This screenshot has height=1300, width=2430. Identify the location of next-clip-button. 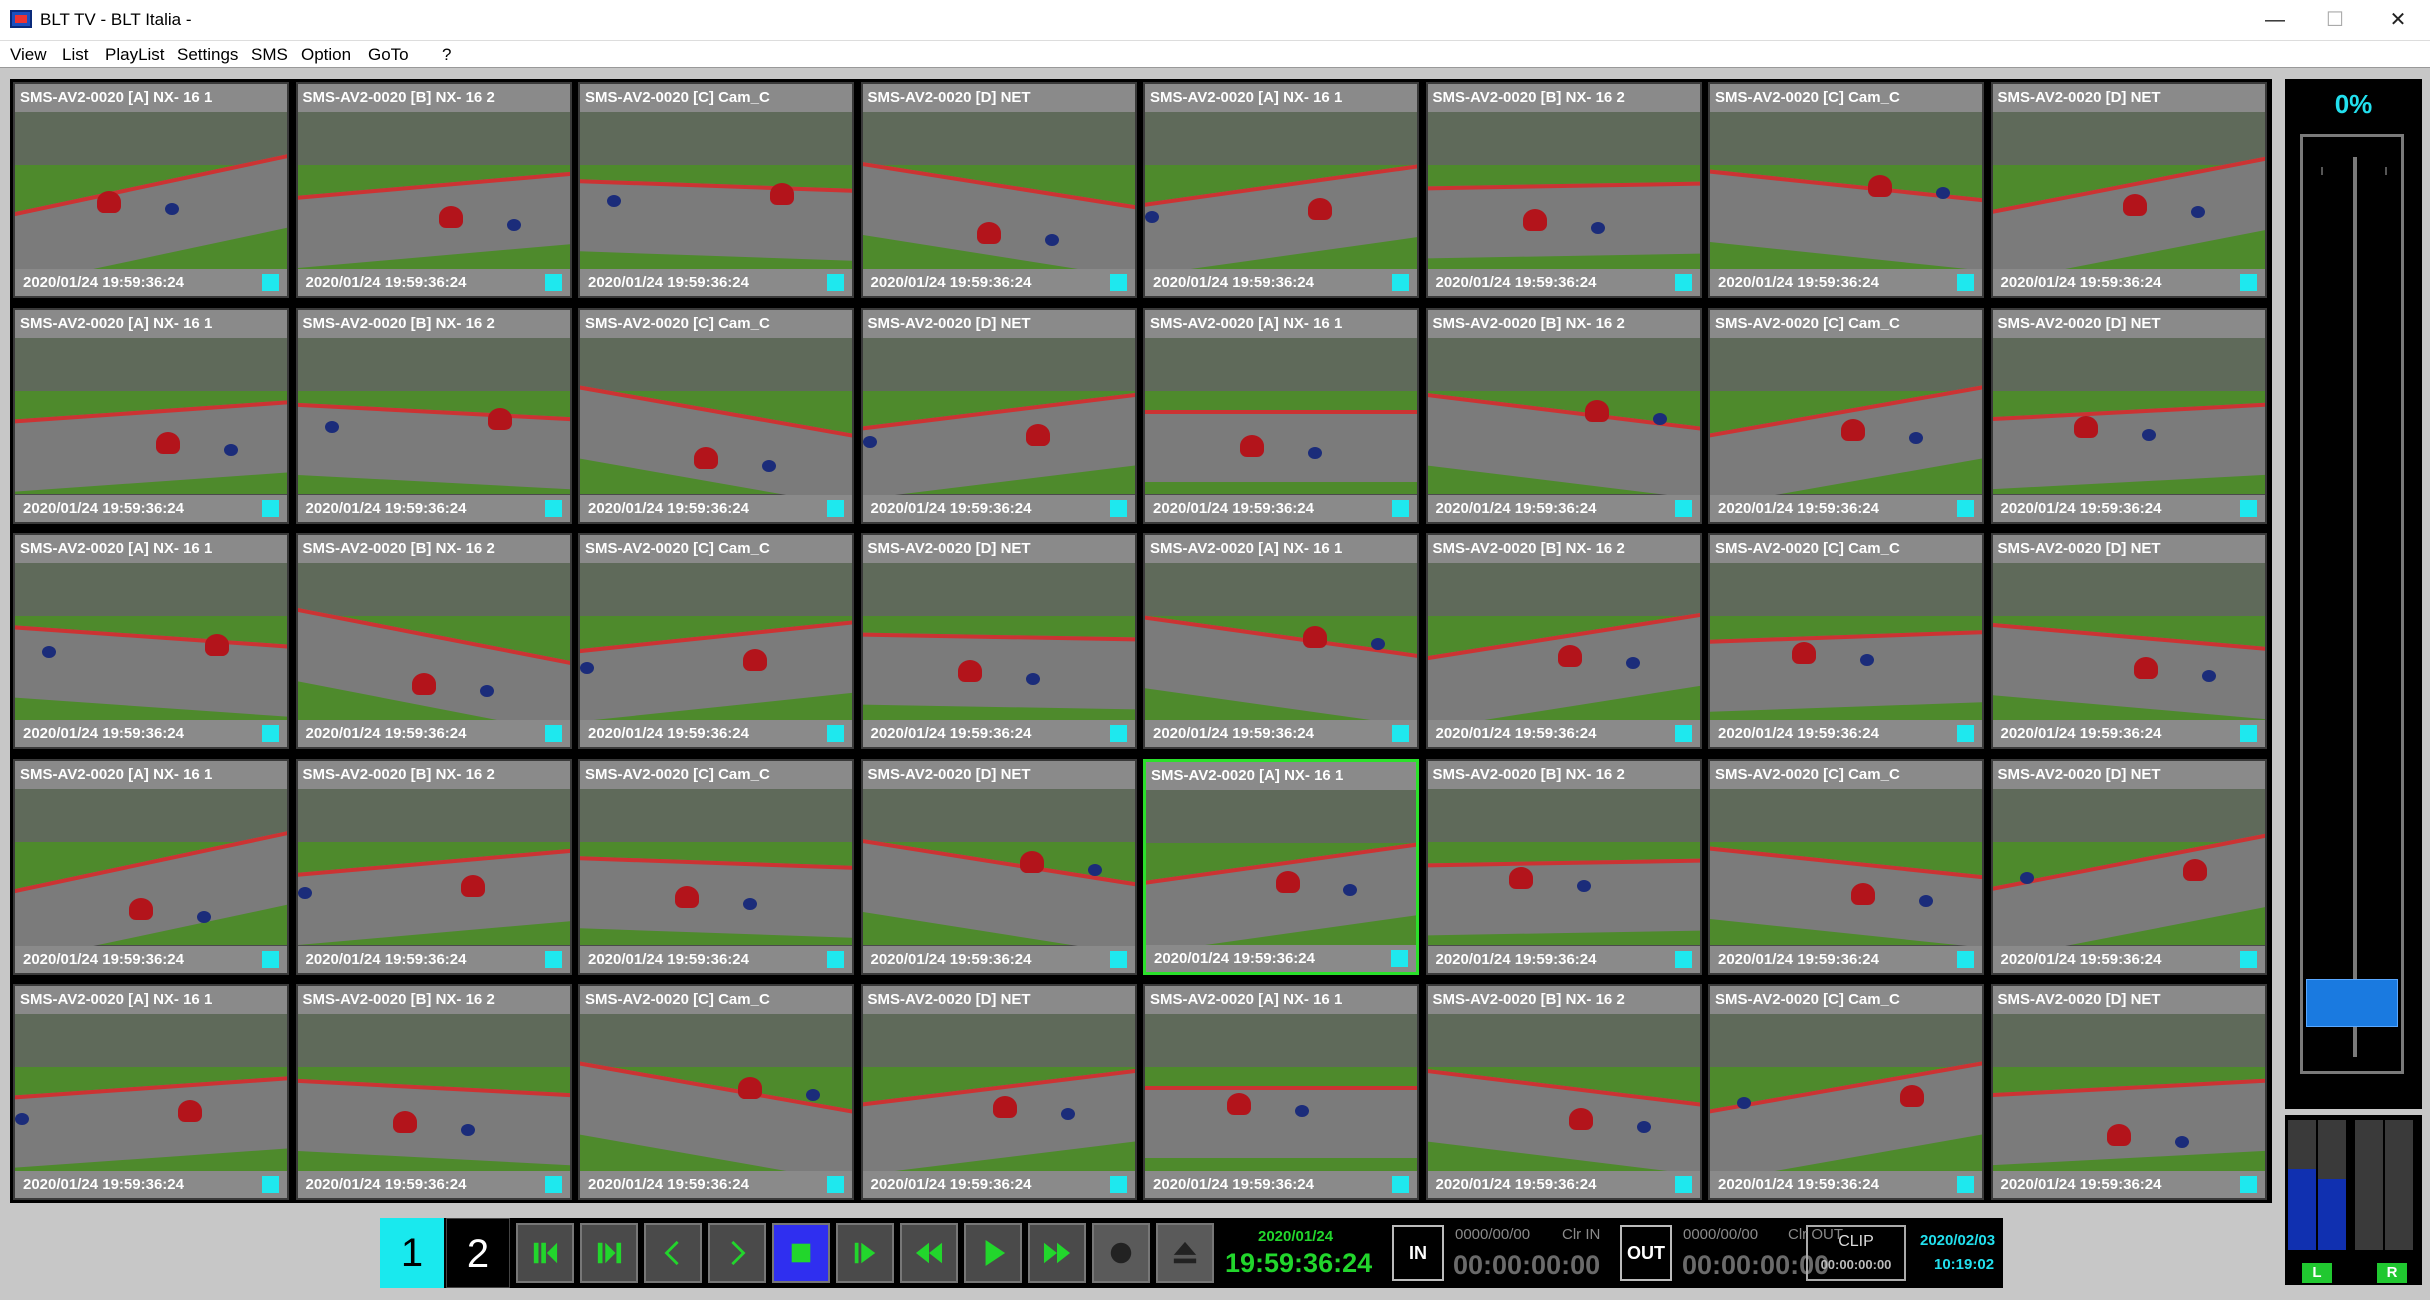
(609, 1253).